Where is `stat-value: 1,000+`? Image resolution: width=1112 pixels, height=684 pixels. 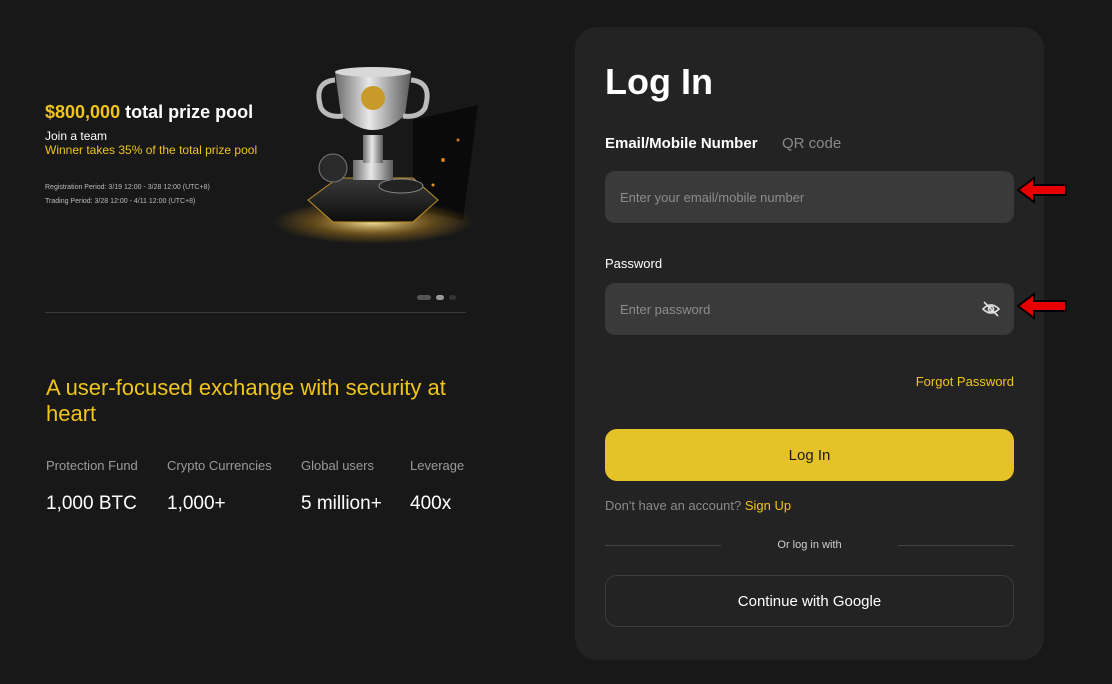 stat-value: 1,000+ is located at coordinates (196, 503).